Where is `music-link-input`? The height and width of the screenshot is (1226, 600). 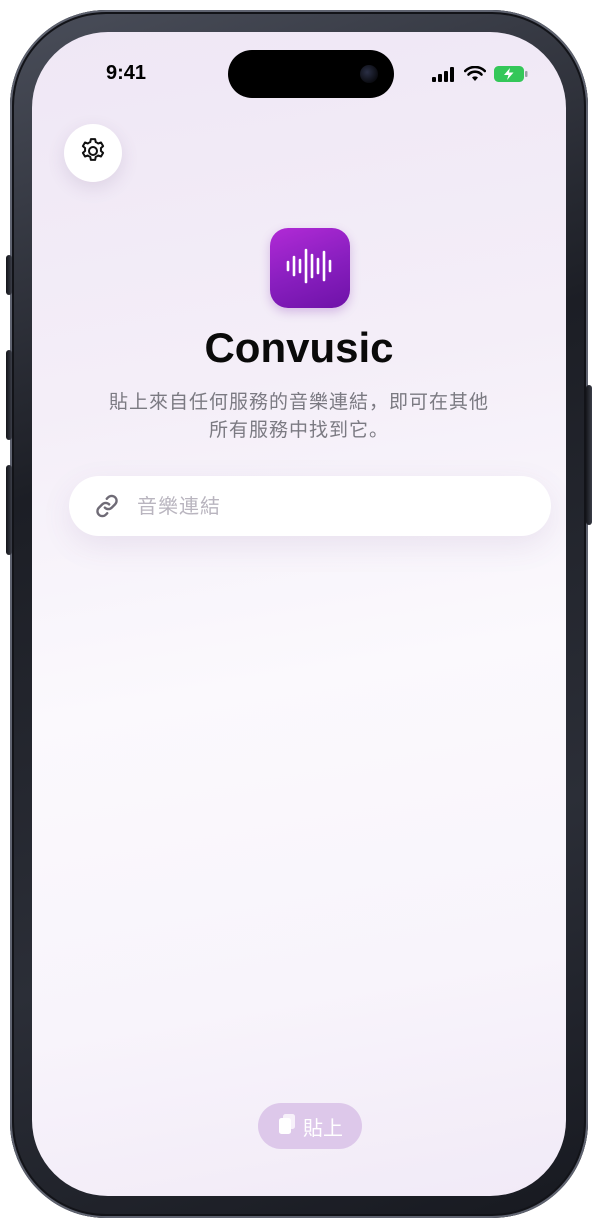 music-link-input is located at coordinates (327, 506).